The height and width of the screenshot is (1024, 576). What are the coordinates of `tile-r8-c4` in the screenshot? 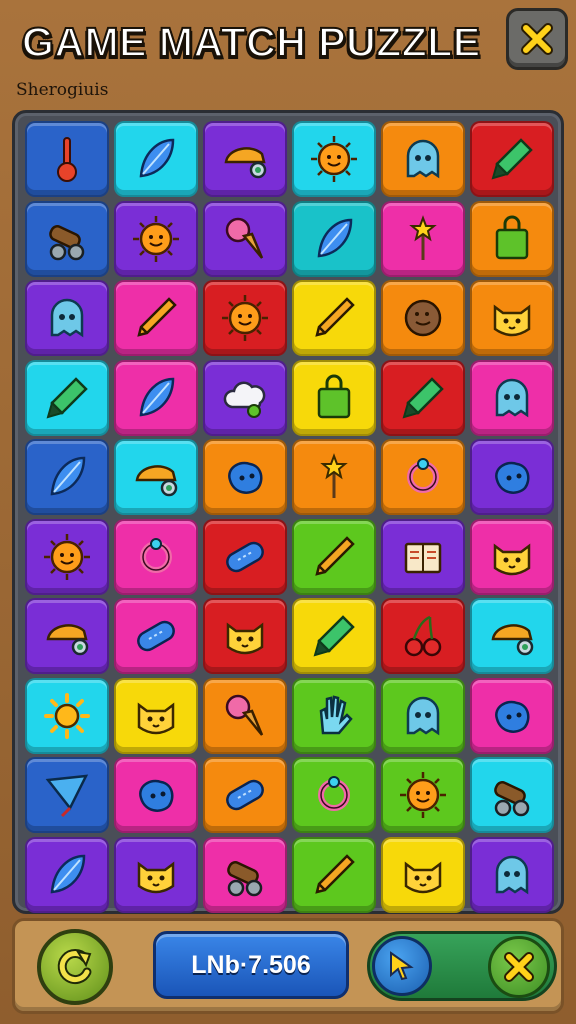 It's located at (334, 715).